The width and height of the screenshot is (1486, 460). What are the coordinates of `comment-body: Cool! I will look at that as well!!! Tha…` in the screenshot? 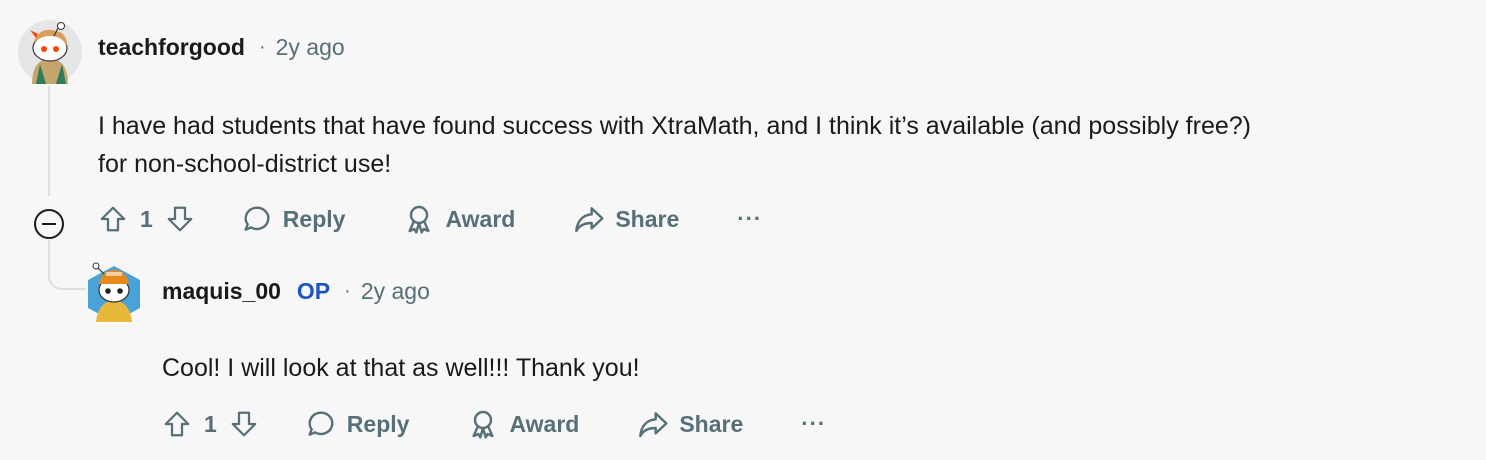 It's located at (762, 368).